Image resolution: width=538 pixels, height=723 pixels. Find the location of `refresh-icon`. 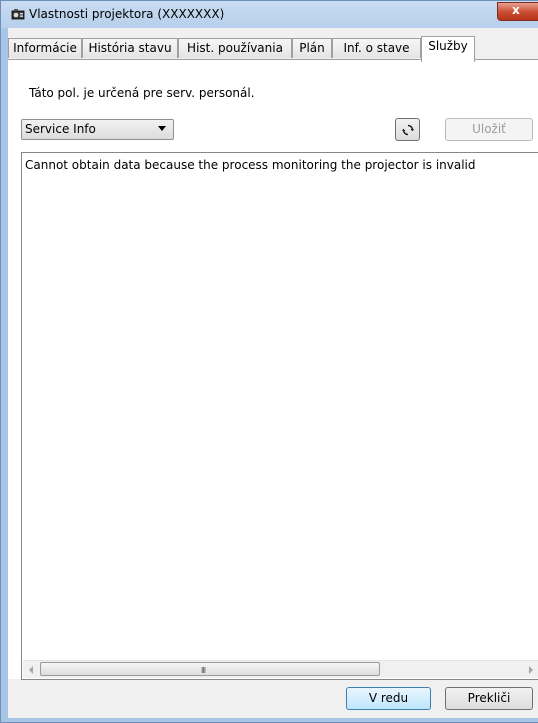

refresh-icon is located at coordinates (408, 130).